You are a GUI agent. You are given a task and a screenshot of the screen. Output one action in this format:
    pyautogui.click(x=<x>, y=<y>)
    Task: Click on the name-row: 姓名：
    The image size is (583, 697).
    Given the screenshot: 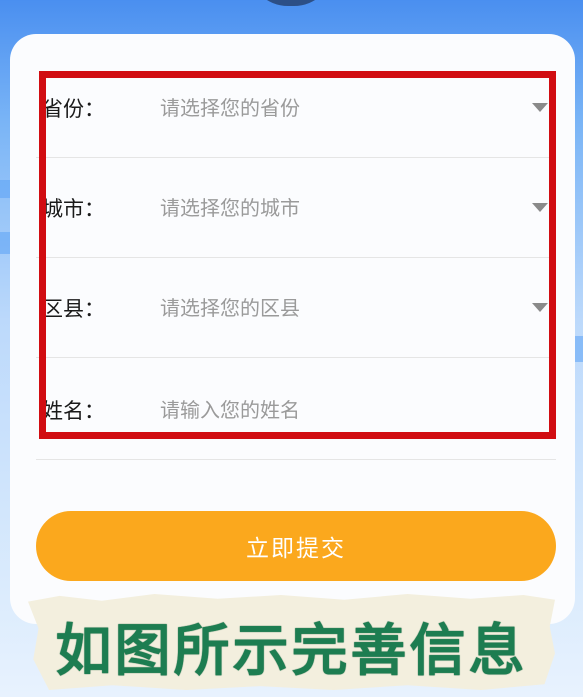 What is the action you would take?
    pyautogui.click(x=296, y=410)
    